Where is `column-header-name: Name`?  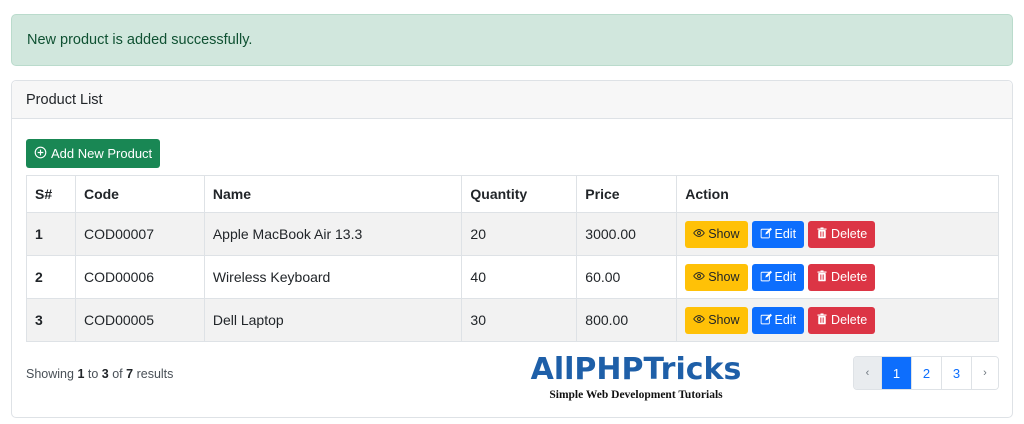
column-header-name: Name is located at coordinates (333, 194).